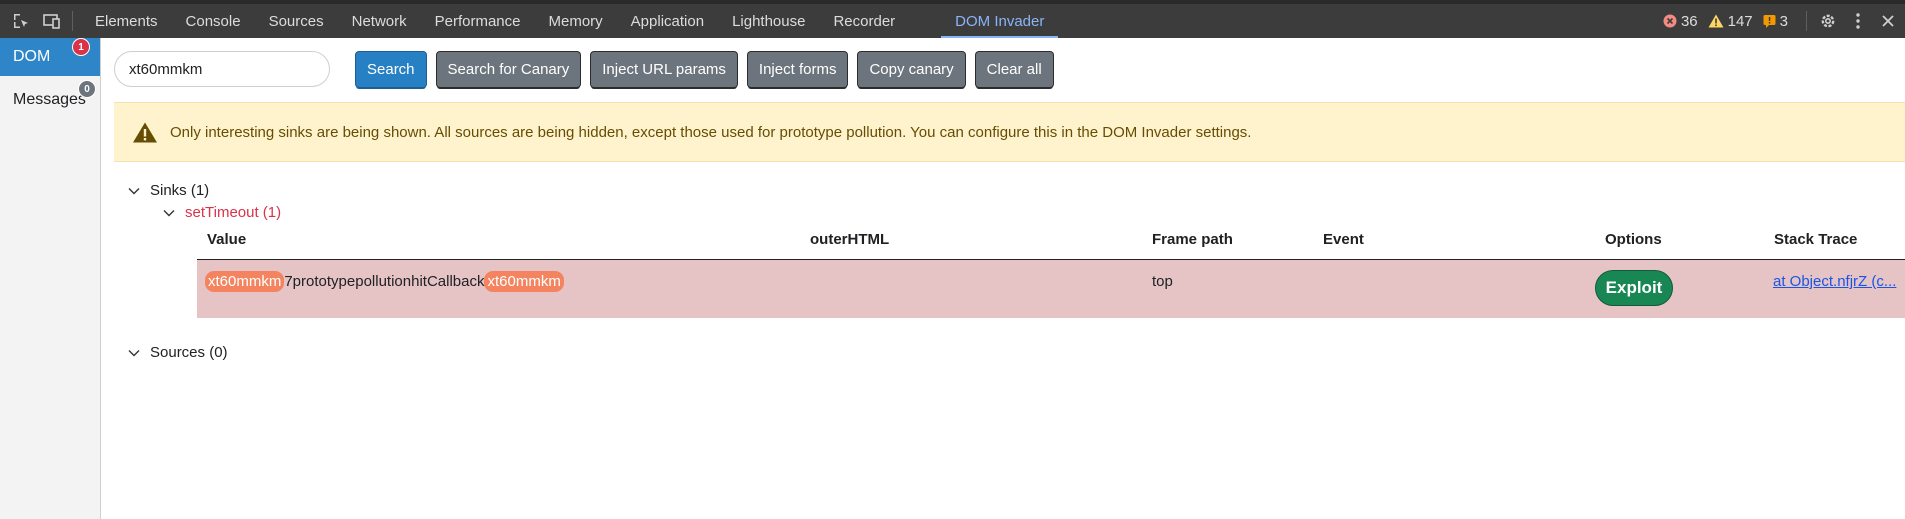 Image resolution: width=1905 pixels, height=519 pixels. Describe the element at coordinates (180, 190) in the screenshot. I see `sinks-label: Sinks (1)` at that location.